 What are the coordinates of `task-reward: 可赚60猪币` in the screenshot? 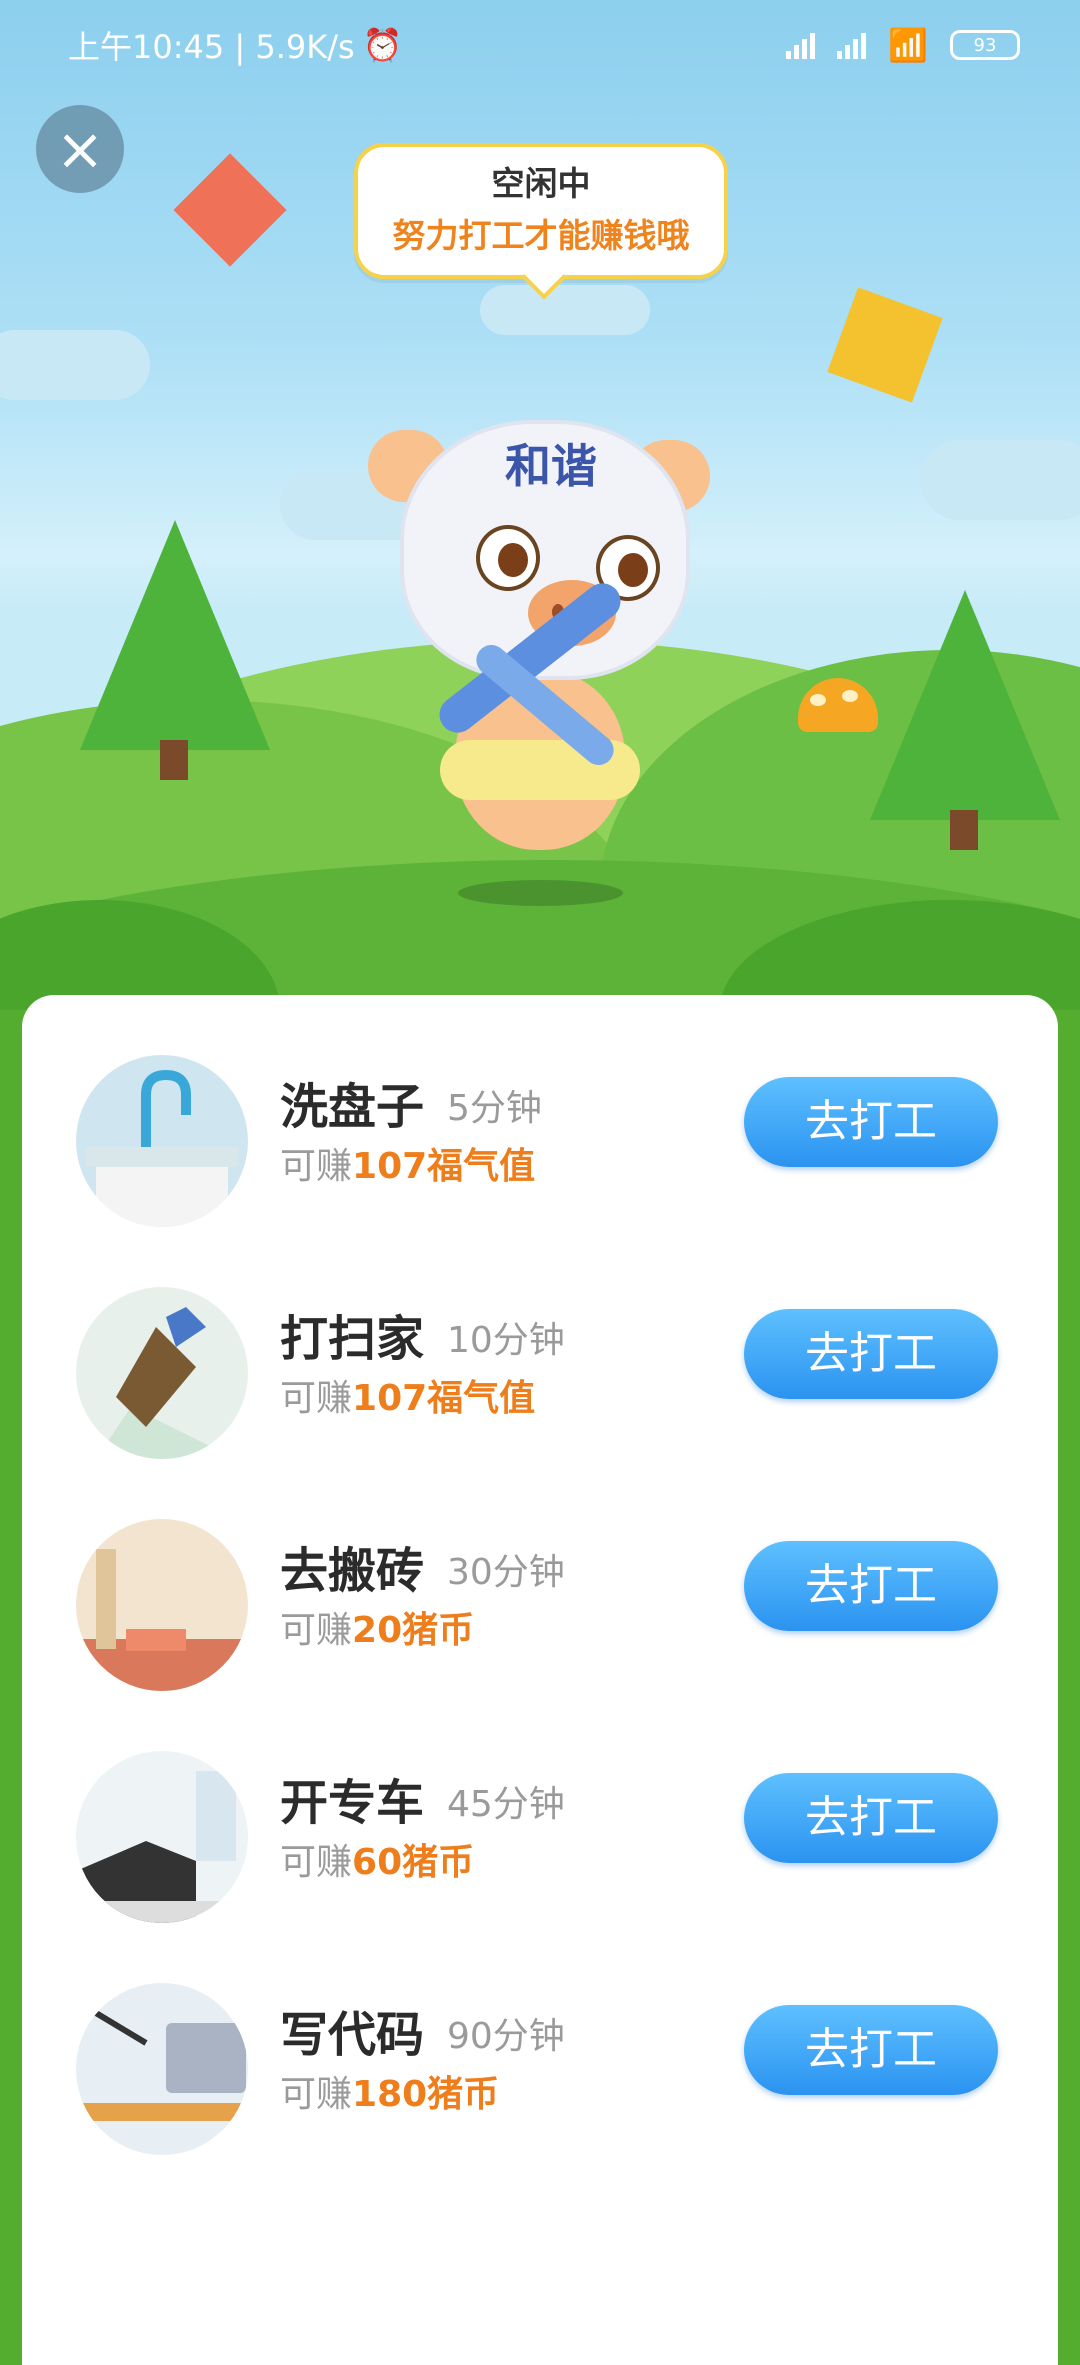 It's located at (377, 1859).